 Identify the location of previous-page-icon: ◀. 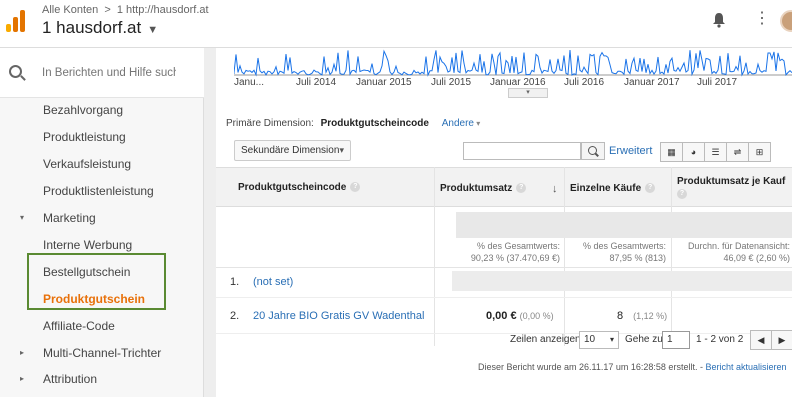
(761, 340).